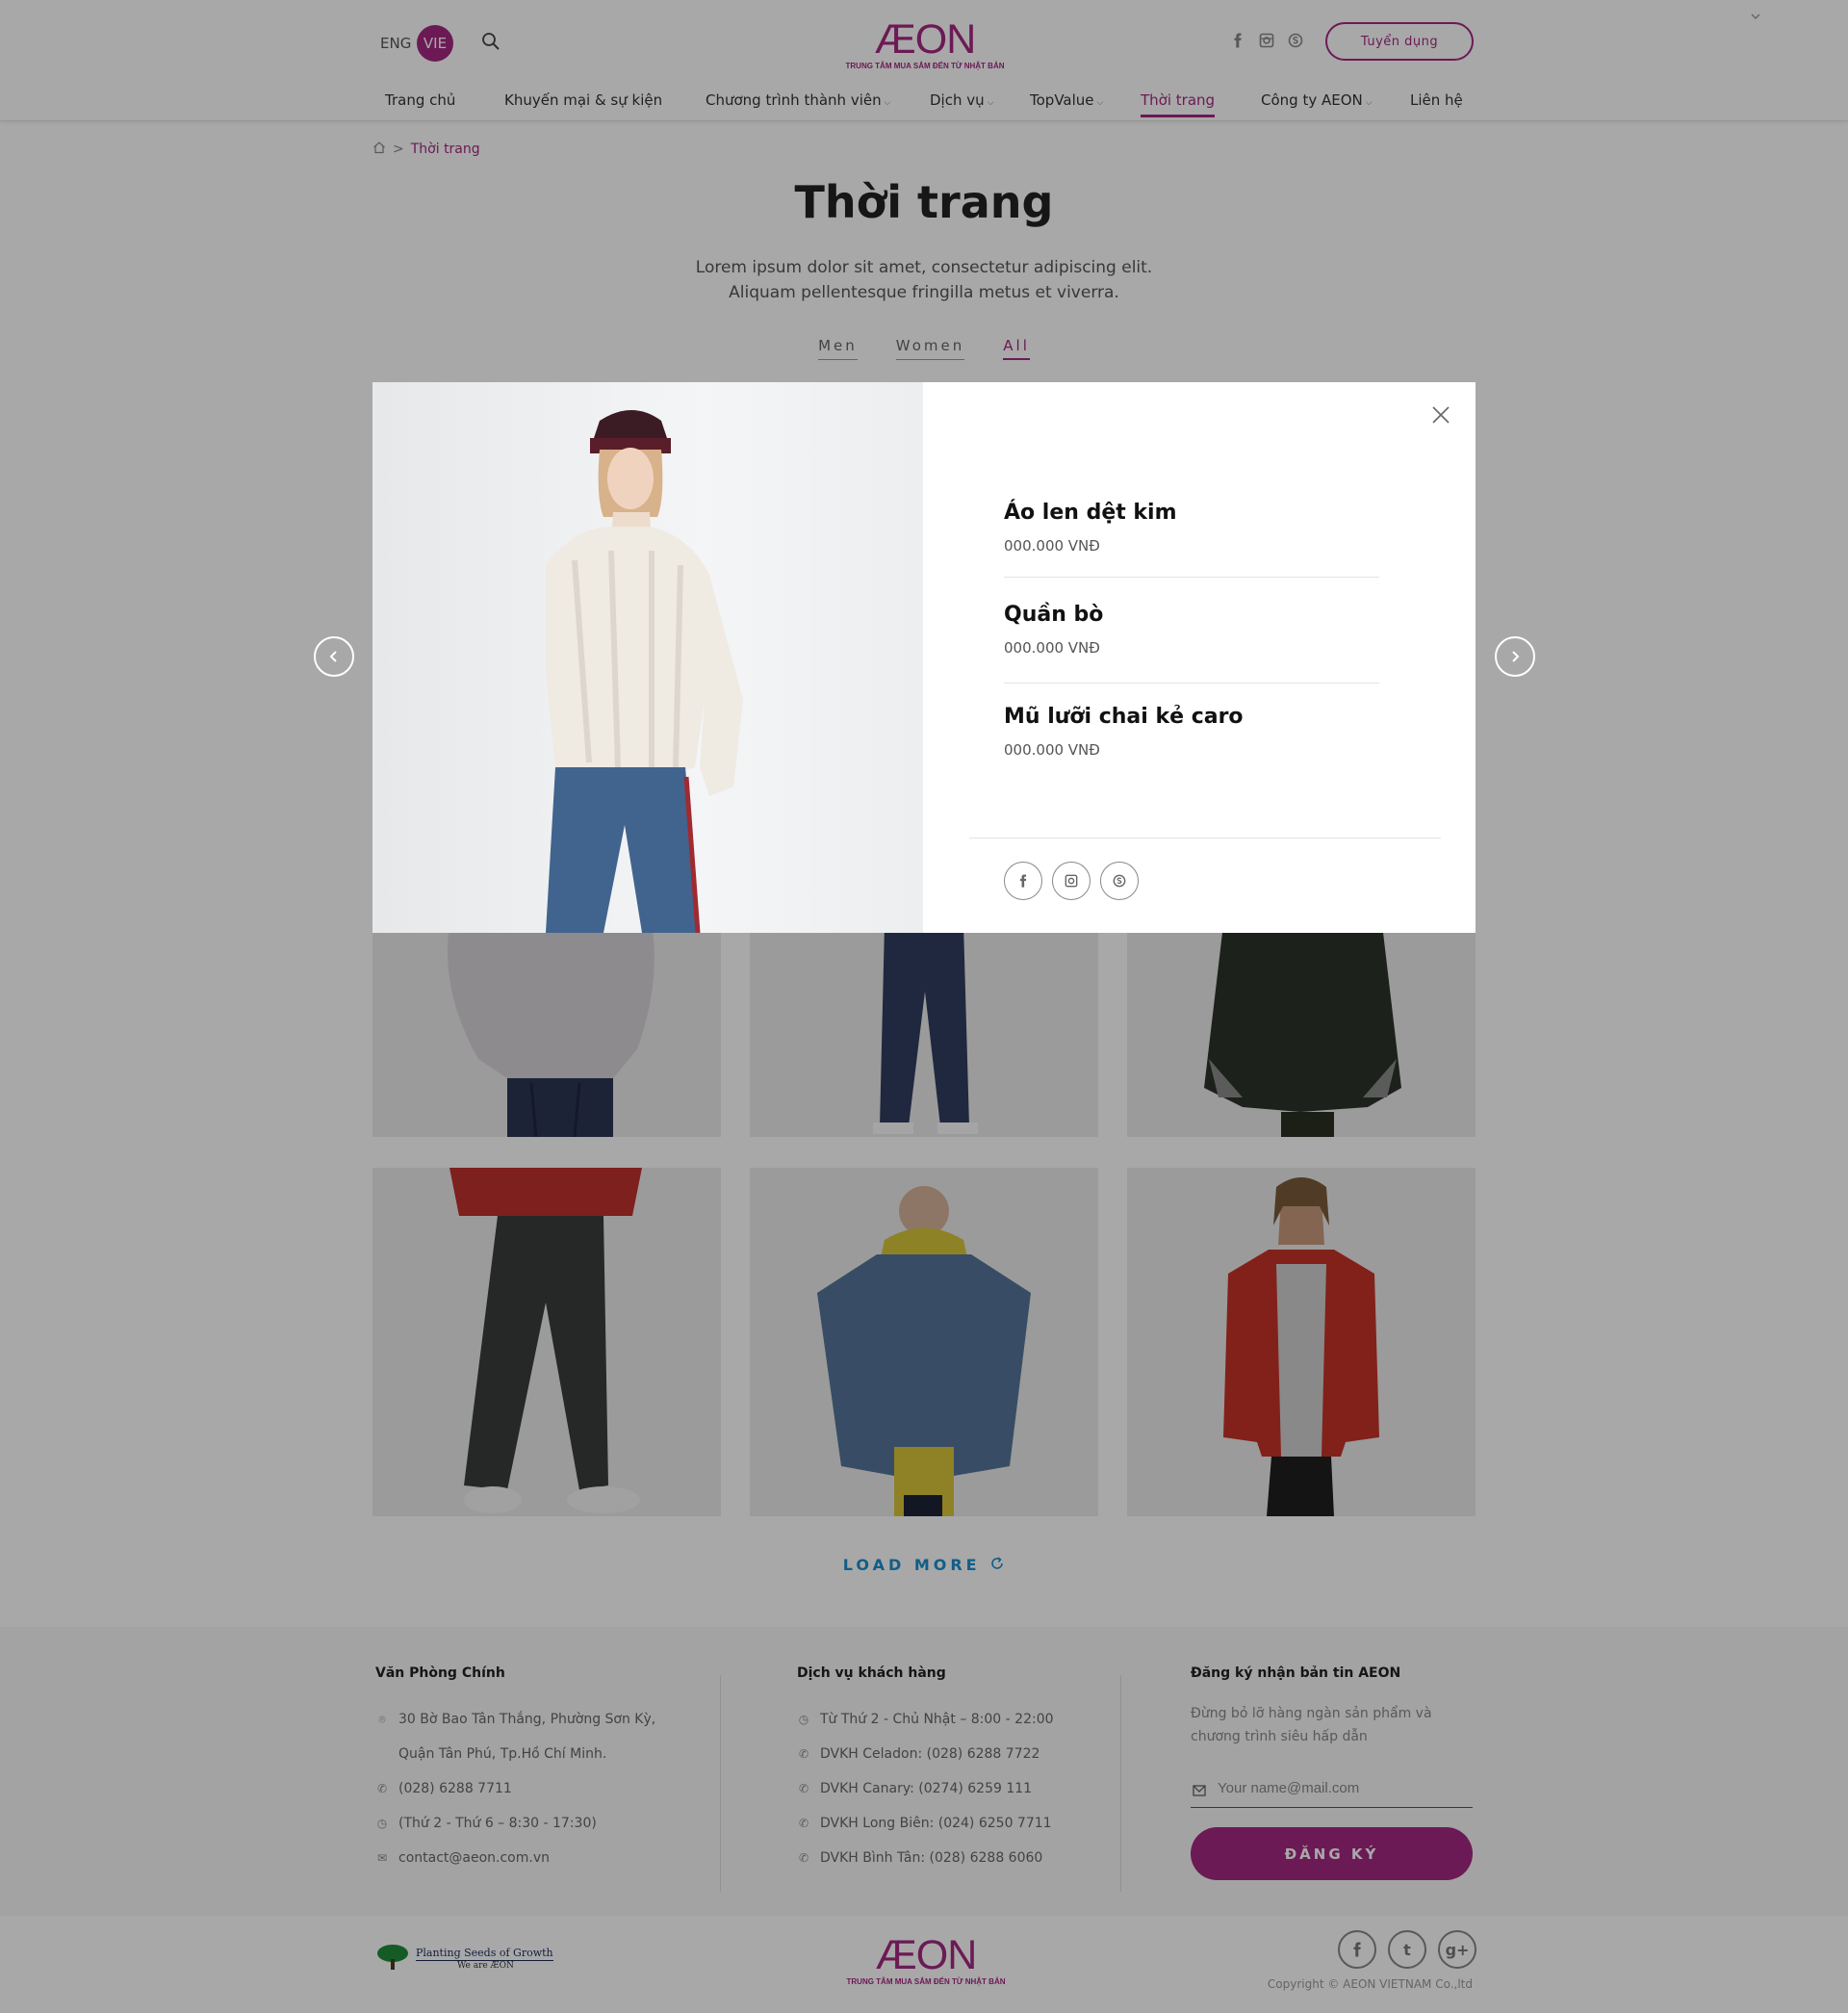  I want to click on skype-icon, so click(1119, 881).